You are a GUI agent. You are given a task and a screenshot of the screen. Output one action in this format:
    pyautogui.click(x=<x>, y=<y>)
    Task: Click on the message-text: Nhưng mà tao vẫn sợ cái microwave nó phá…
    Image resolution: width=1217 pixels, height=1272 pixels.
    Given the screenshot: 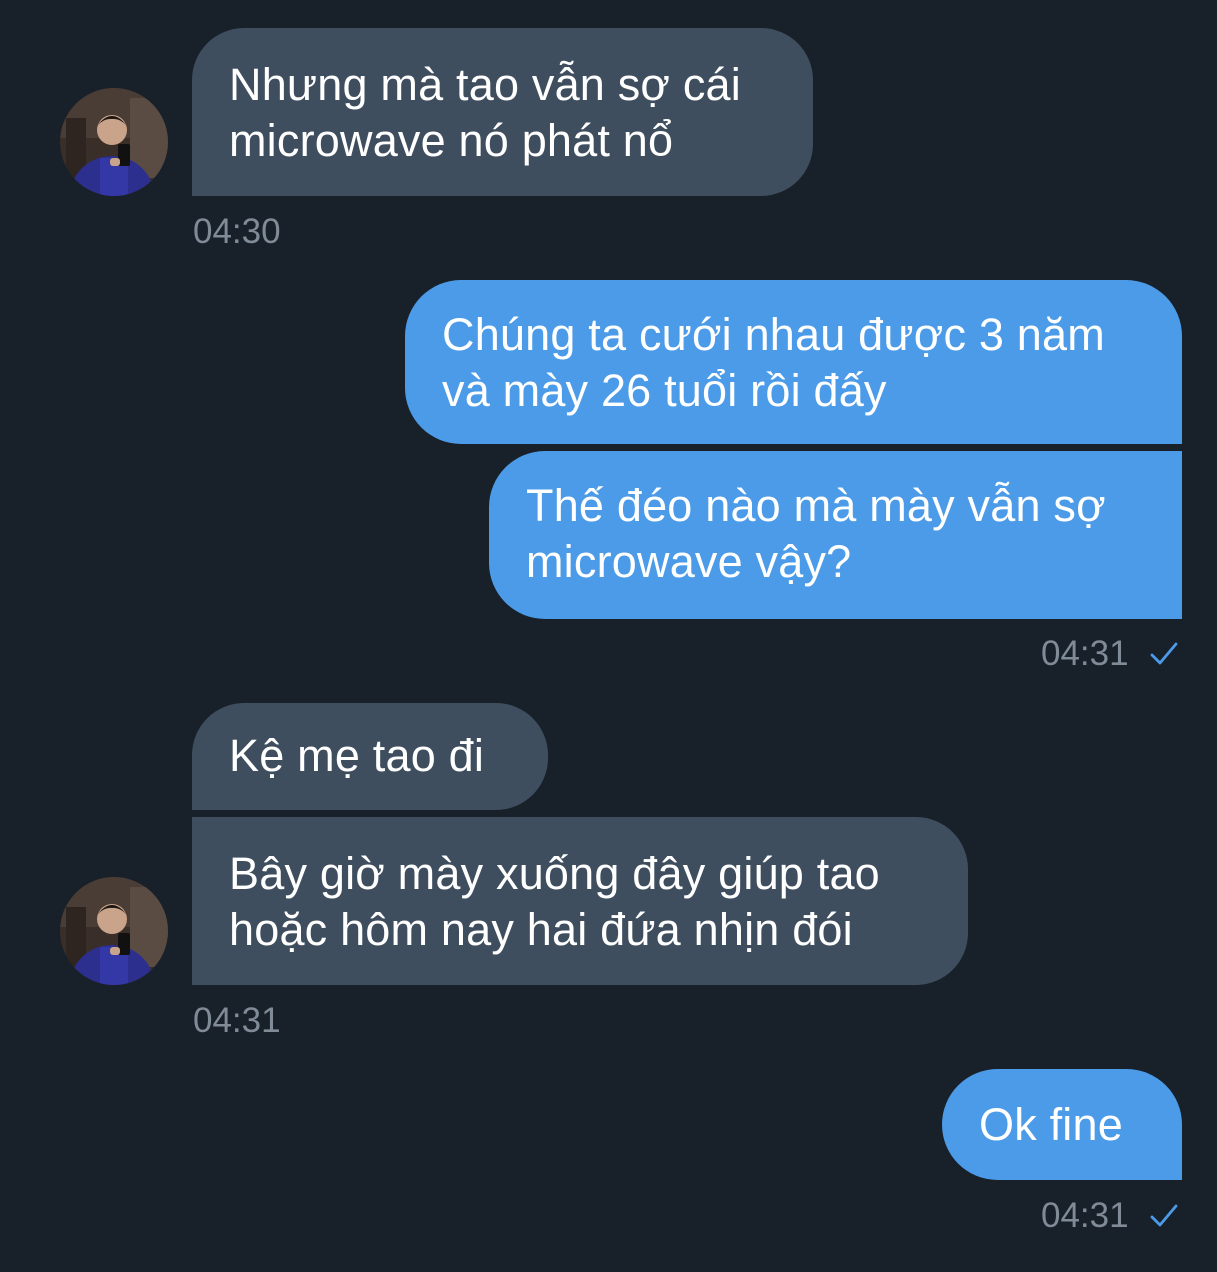 What is the action you would take?
    pyautogui.click(x=485, y=112)
    